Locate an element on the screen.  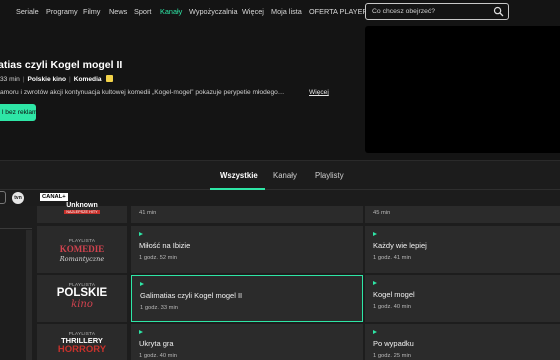
program-duration: 1 godz. 52 min is located at coordinates (158, 258).